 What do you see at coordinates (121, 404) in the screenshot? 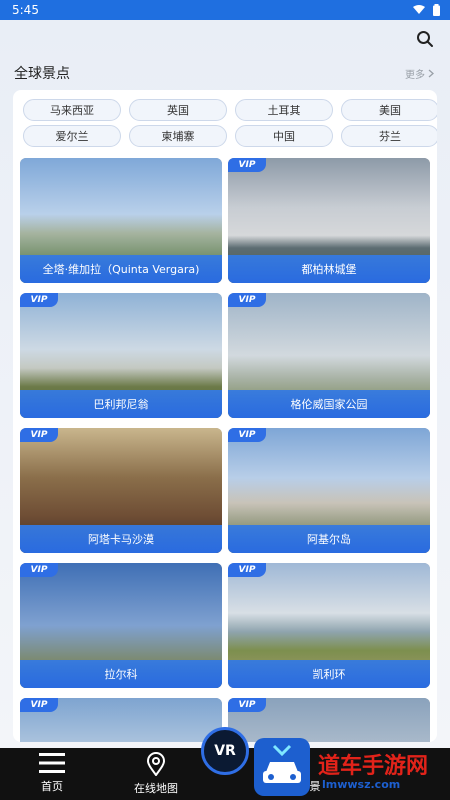
I see `attraction-name: 巴利邦尼翁` at bounding box center [121, 404].